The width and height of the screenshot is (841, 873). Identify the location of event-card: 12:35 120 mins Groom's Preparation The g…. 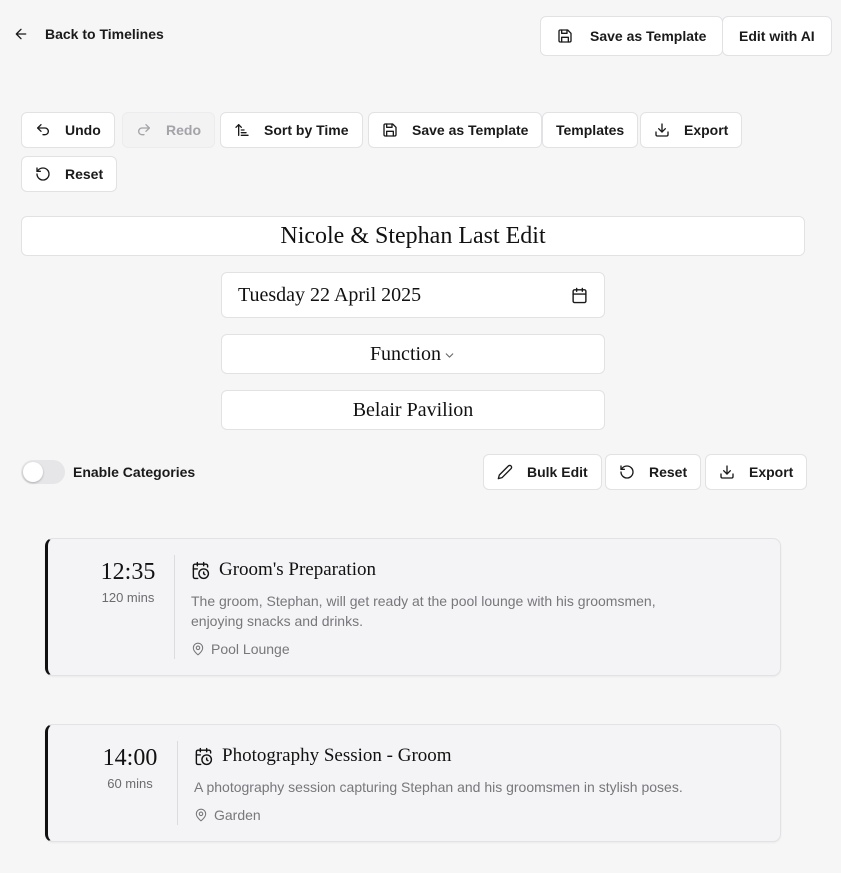
(413, 607).